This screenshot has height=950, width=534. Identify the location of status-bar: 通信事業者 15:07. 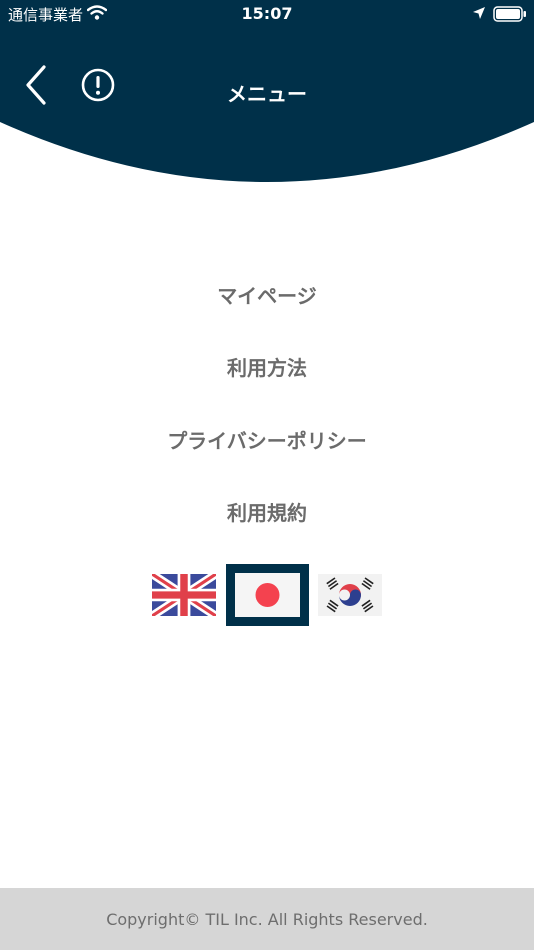
(267, 14).